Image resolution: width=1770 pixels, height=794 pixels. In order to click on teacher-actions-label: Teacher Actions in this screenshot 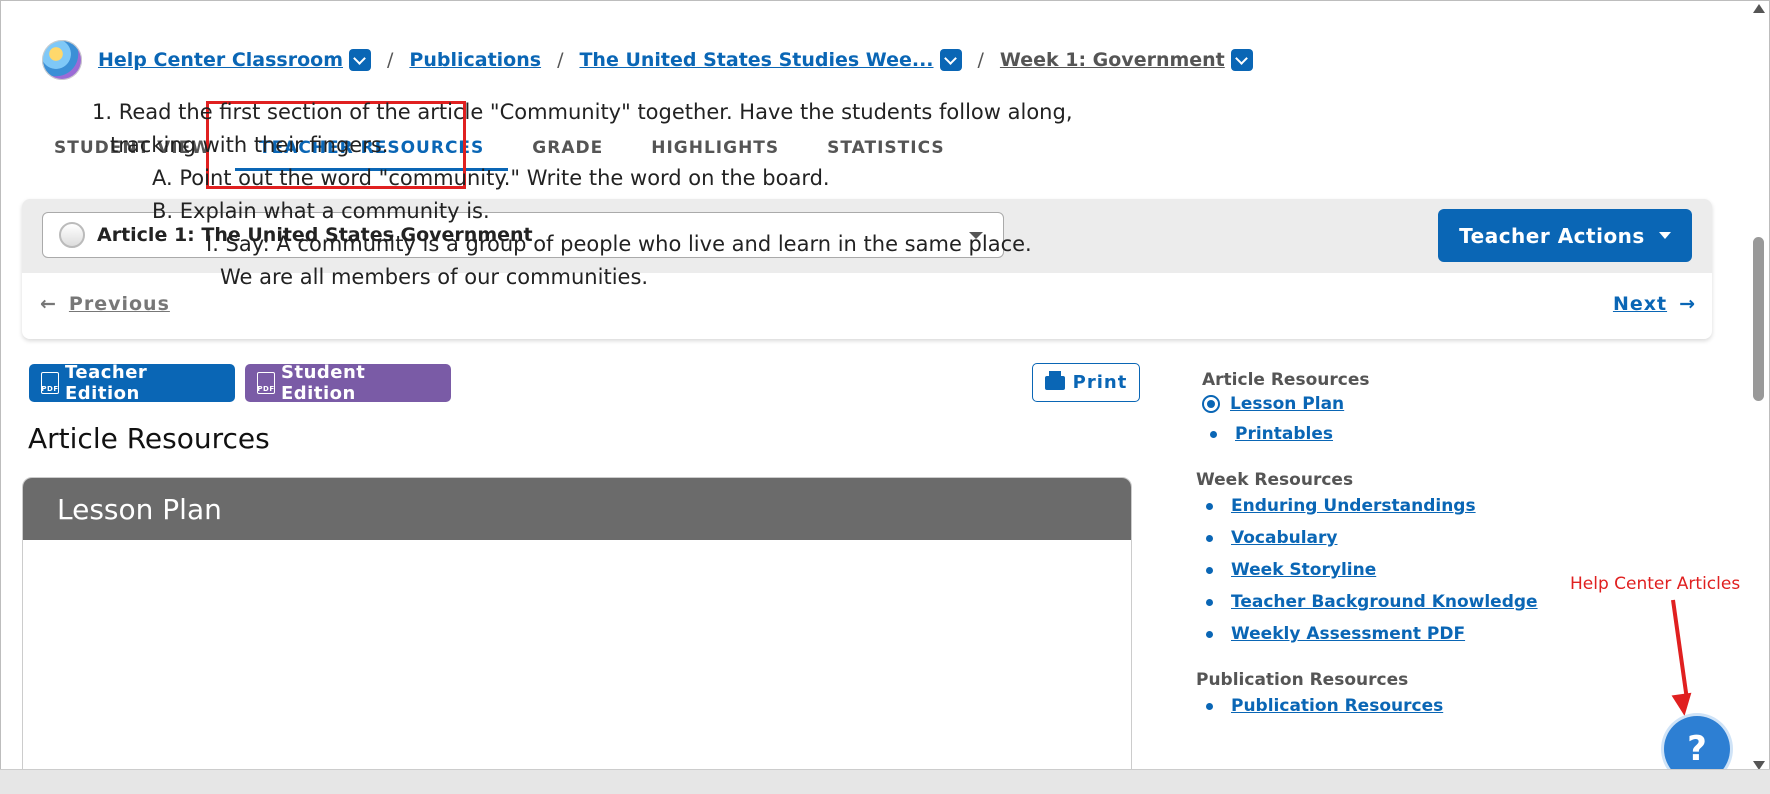, I will do `click(1552, 235)`.